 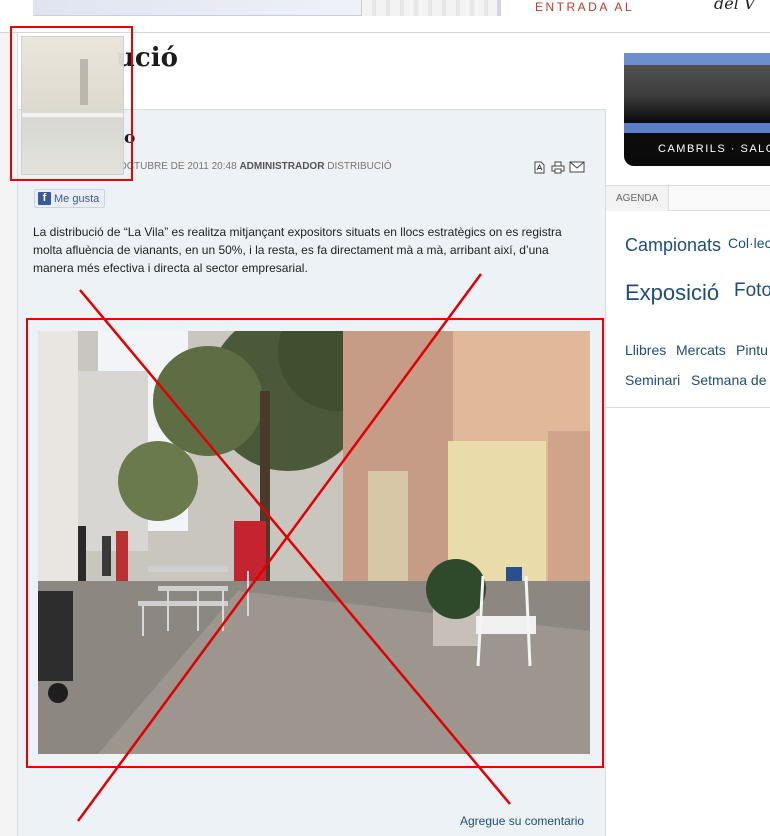 I want to click on tag-foto: Foto, so click(x=752, y=291).